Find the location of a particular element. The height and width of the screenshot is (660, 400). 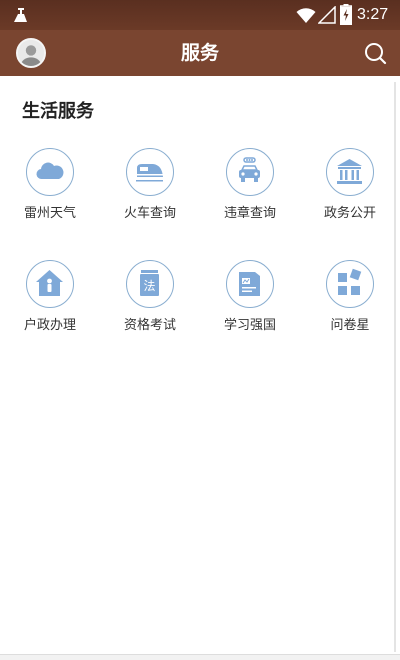

service-label: 政务公开 is located at coordinates (349, 213).